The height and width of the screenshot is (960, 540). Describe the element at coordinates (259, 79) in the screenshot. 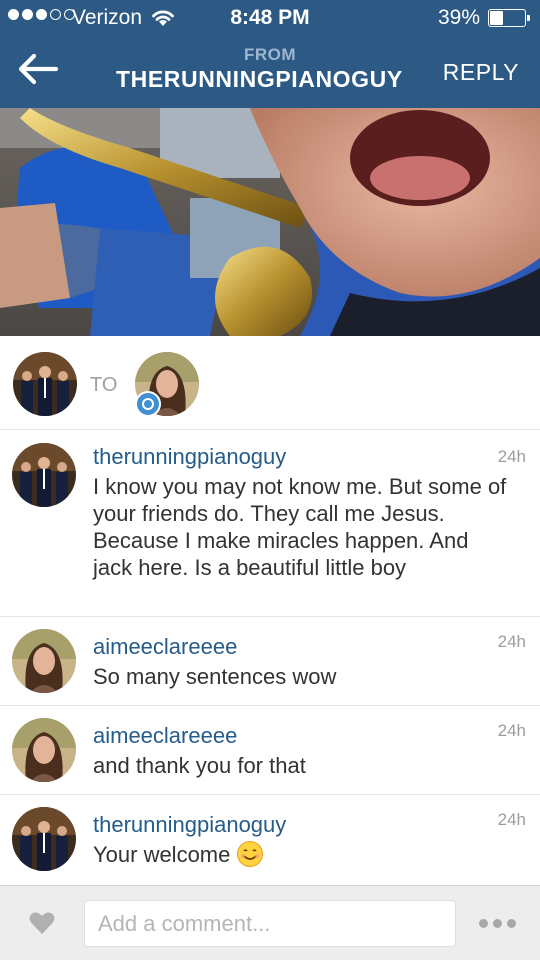

I see `sender-title: THERUNNINGPIANOGUY` at that location.